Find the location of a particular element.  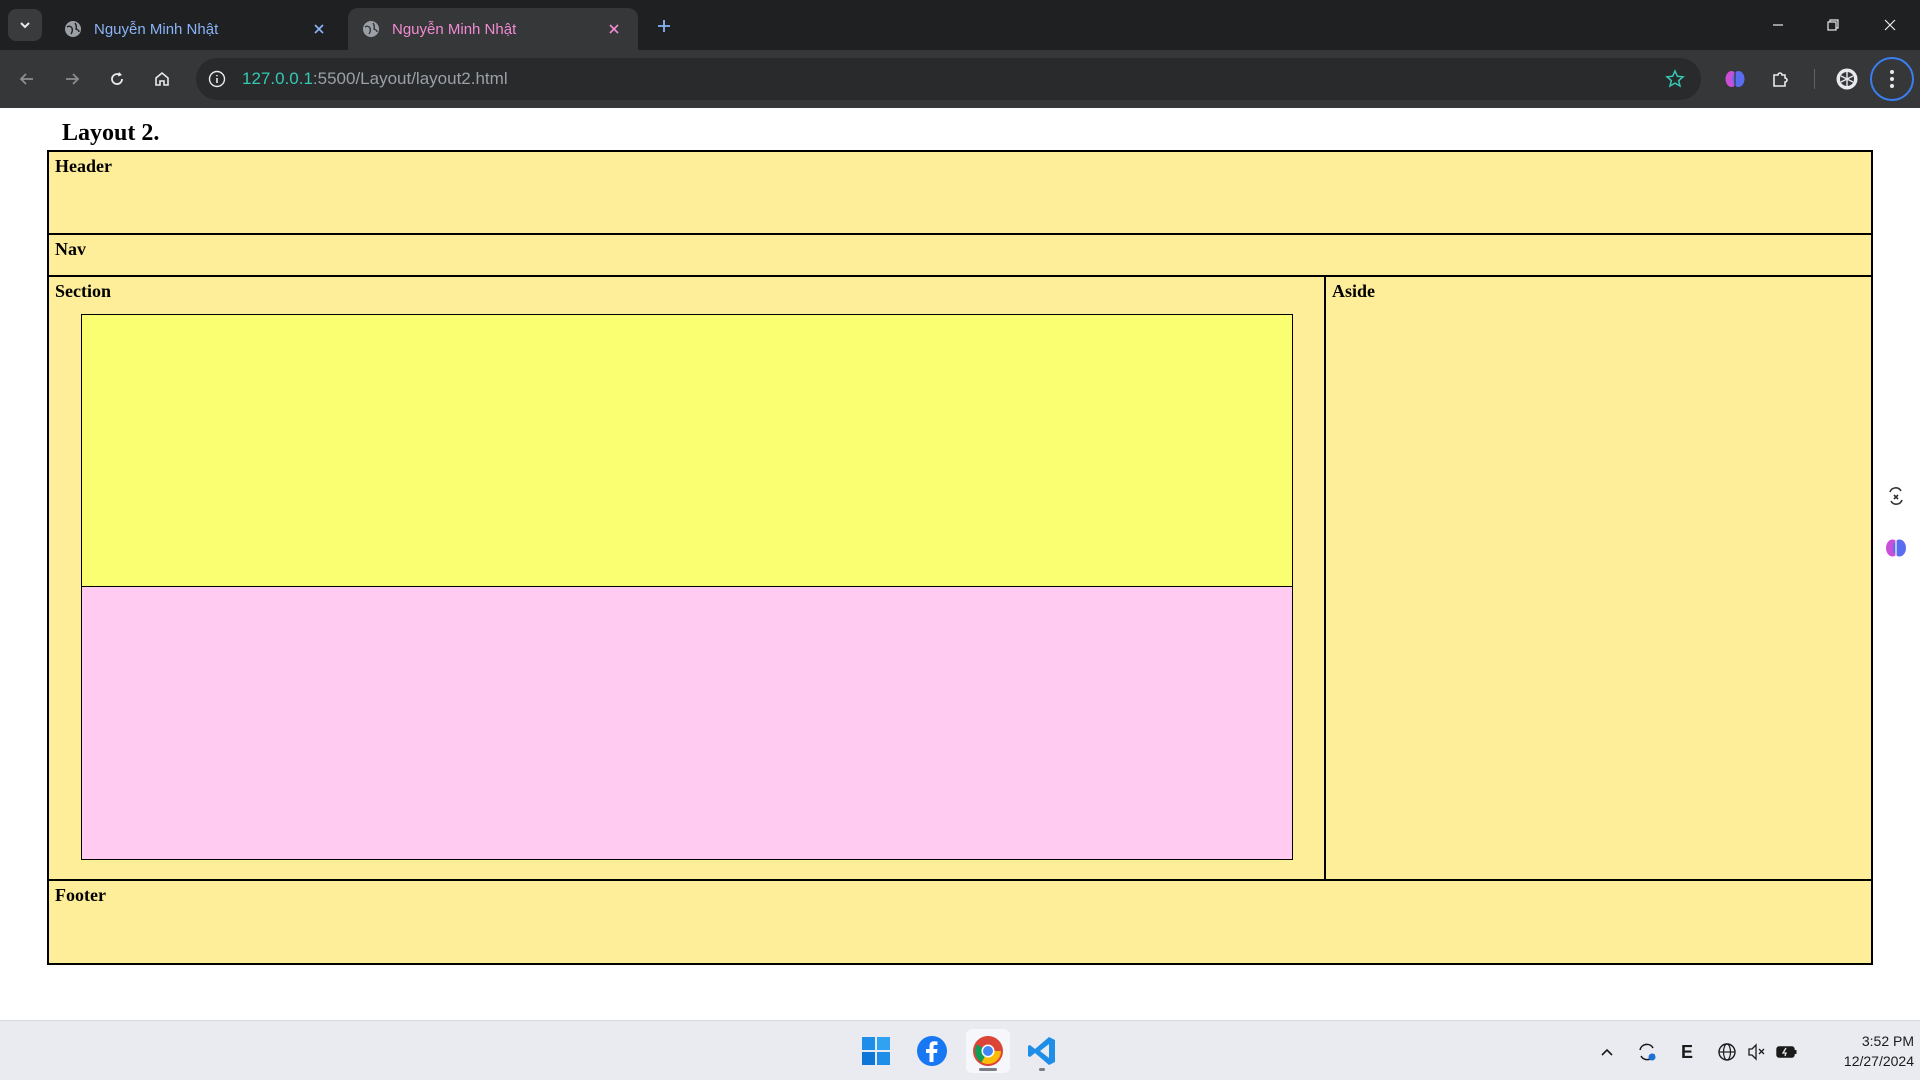

plus-icon is located at coordinates (664, 26).